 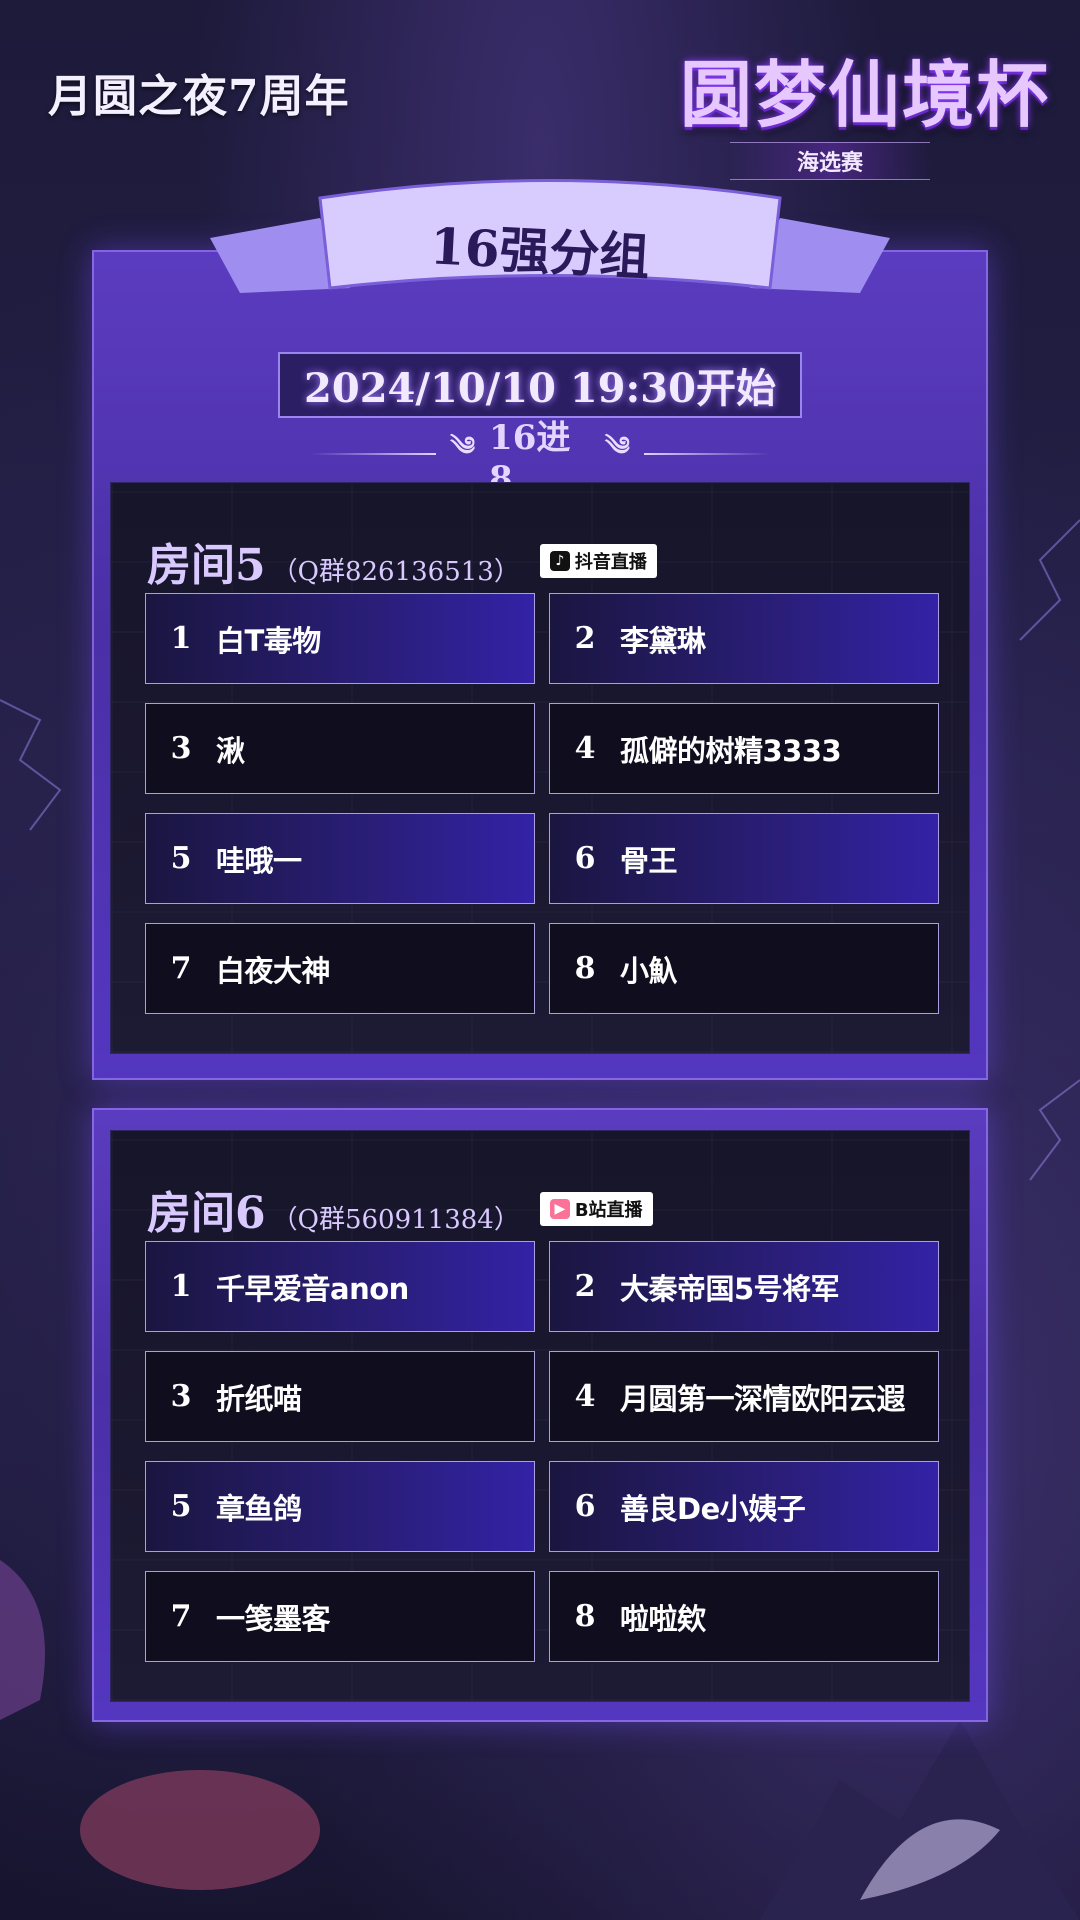 What do you see at coordinates (744, 968) in the screenshot?
I see `player-slot: 8 小魞` at bounding box center [744, 968].